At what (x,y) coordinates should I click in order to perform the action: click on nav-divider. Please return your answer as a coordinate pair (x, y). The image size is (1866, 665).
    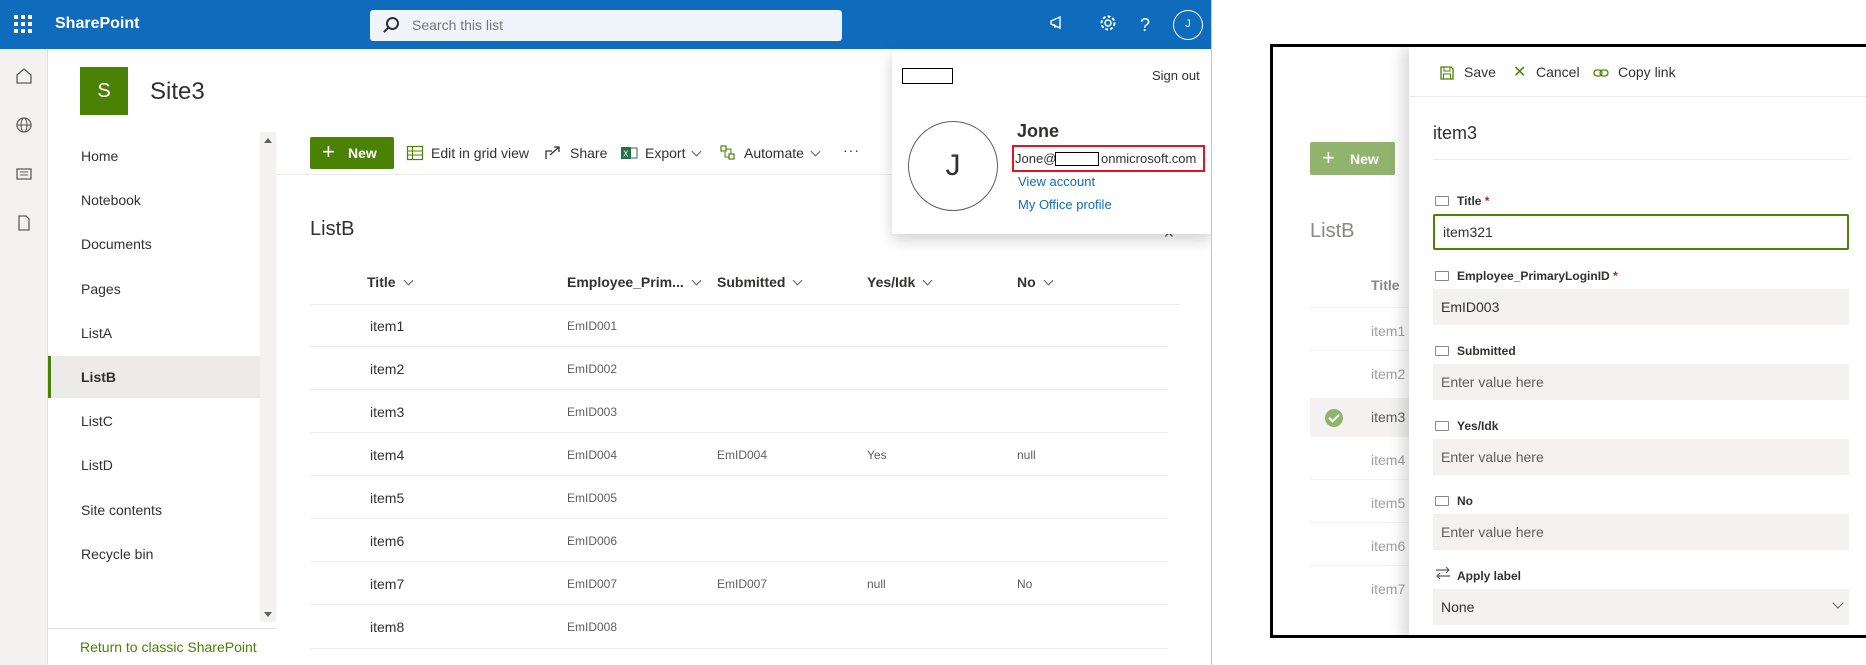
    Looking at the image, I should click on (162, 628).